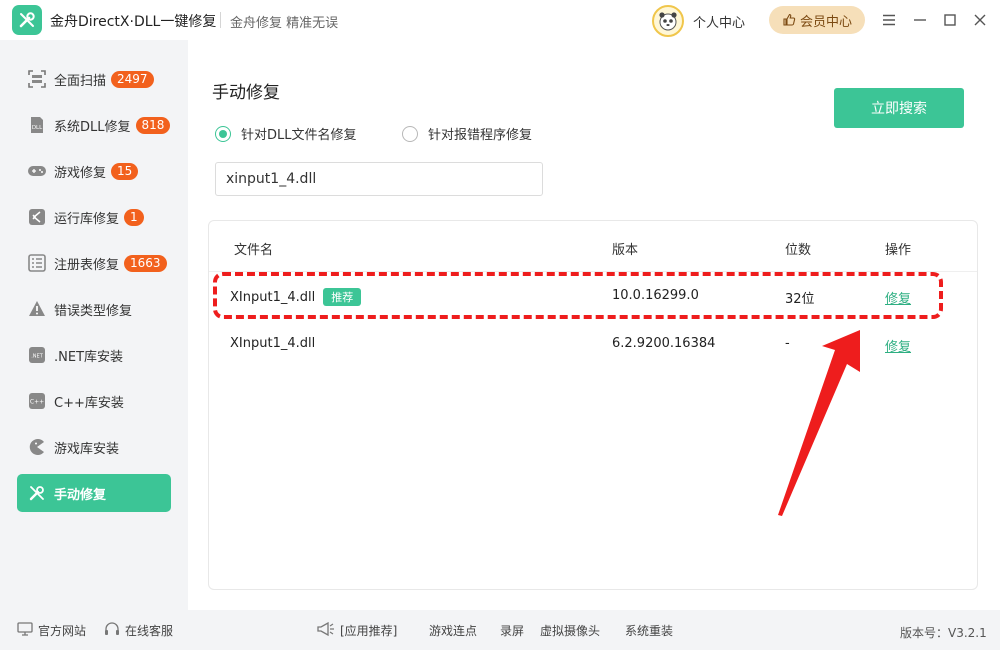 Image resolution: width=1000 pixels, height=650 pixels. What do you see at coordinates (87, 265) in the screenshot?
I see `sidebar-item-label: 注册表修复` at bounding box center [87, 265].